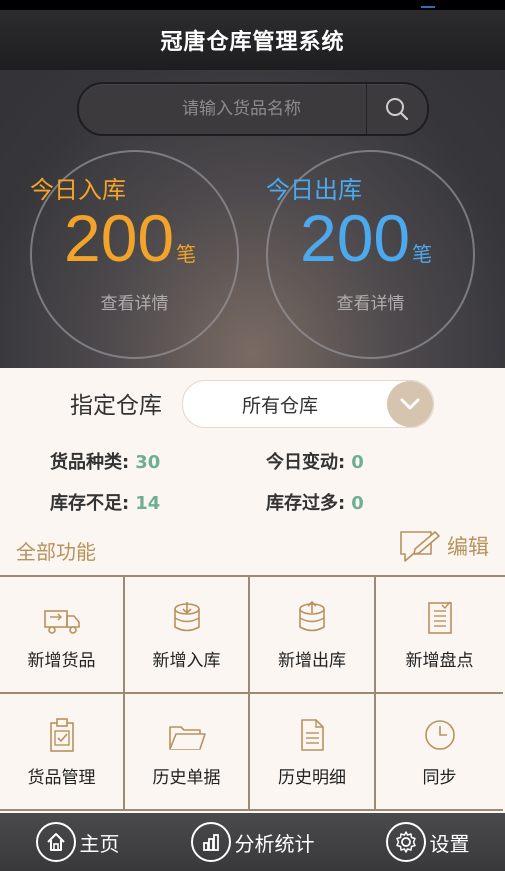  Describe the element at coordinates (443, 546) in the screenshot. I see `edit-button: 编辑` at that location.